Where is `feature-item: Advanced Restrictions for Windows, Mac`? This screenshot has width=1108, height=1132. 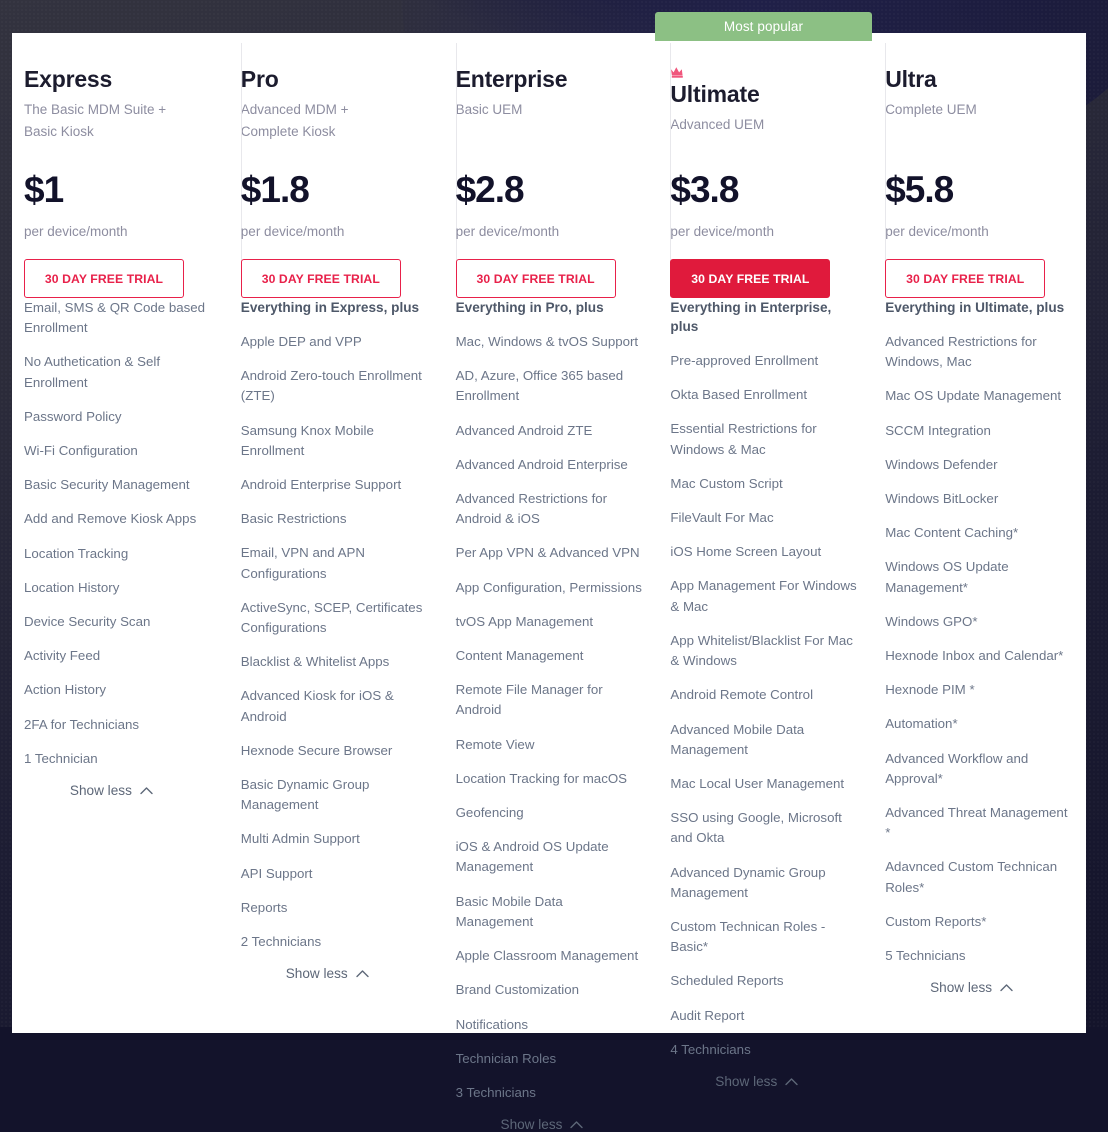 feature-item: Advanced Restrictions for Windows, Mac is located at coordinates (961, 352).